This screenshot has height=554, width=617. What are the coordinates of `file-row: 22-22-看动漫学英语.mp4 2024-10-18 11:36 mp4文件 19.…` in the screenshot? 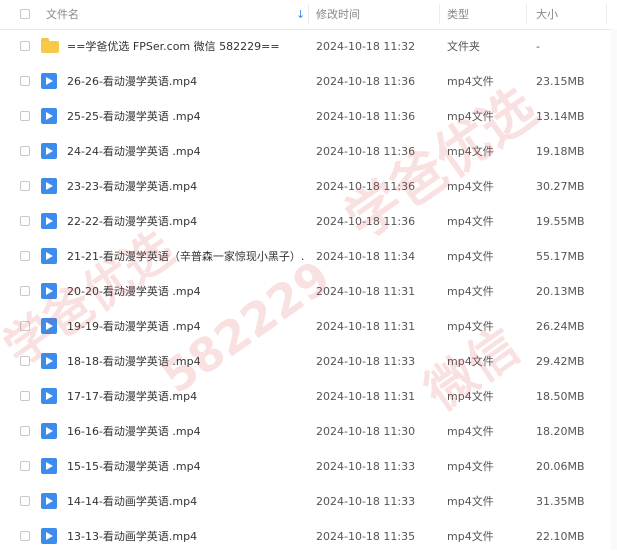 It's located at (308, 221).